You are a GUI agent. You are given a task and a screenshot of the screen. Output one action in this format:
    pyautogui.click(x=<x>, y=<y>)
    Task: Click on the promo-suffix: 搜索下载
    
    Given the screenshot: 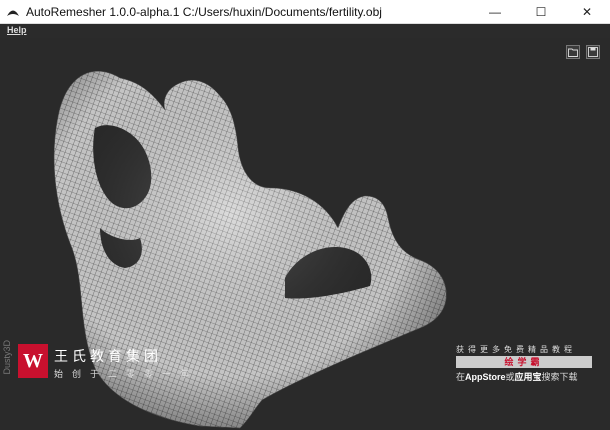 What is the action you would take?
    pyautogui.click(x=559, y=377)
    